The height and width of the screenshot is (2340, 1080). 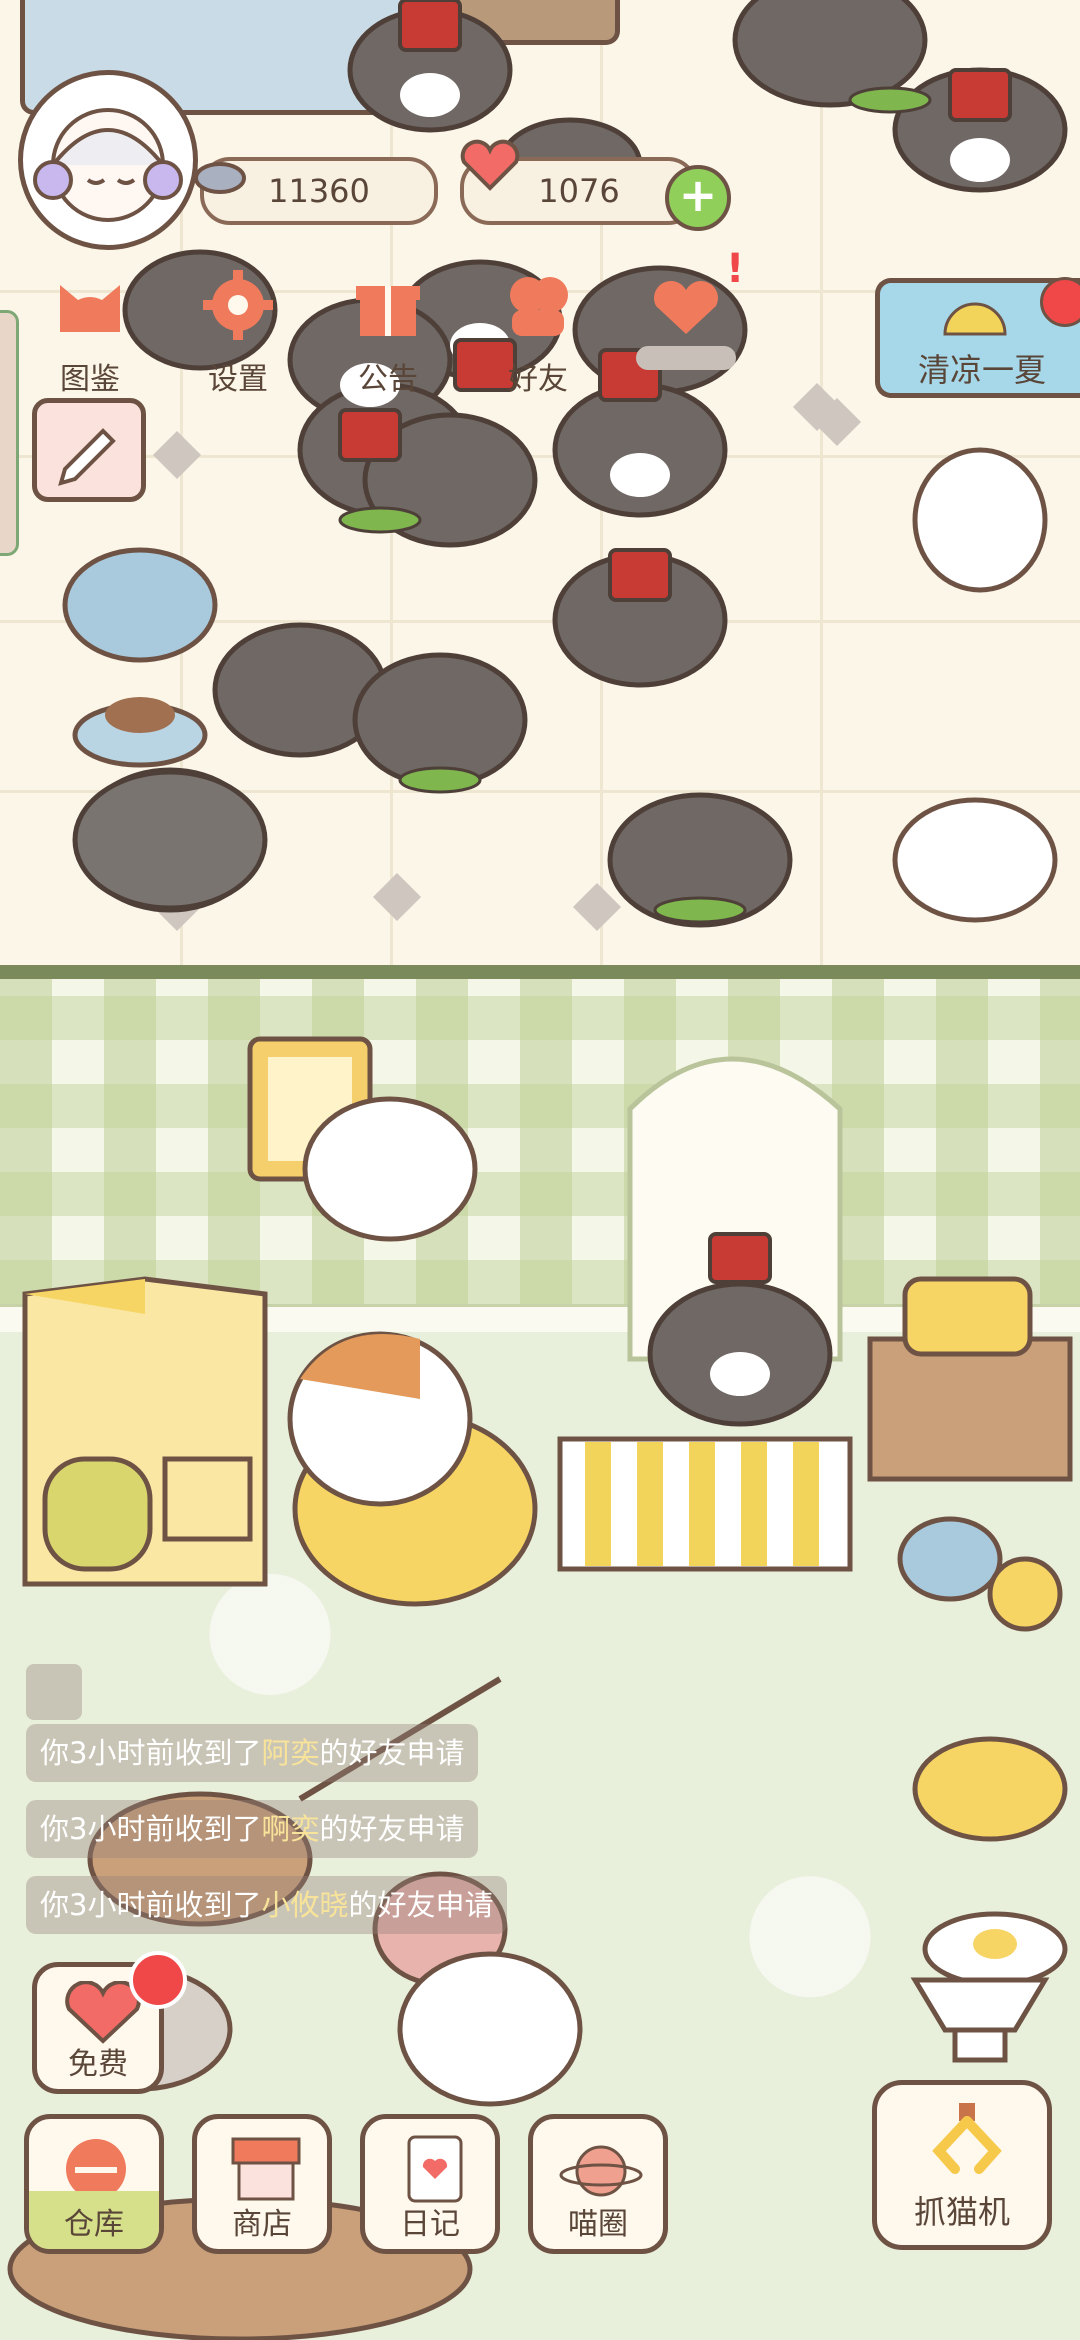 I want to click on plus-icon: +, so click(x=698, y=195).